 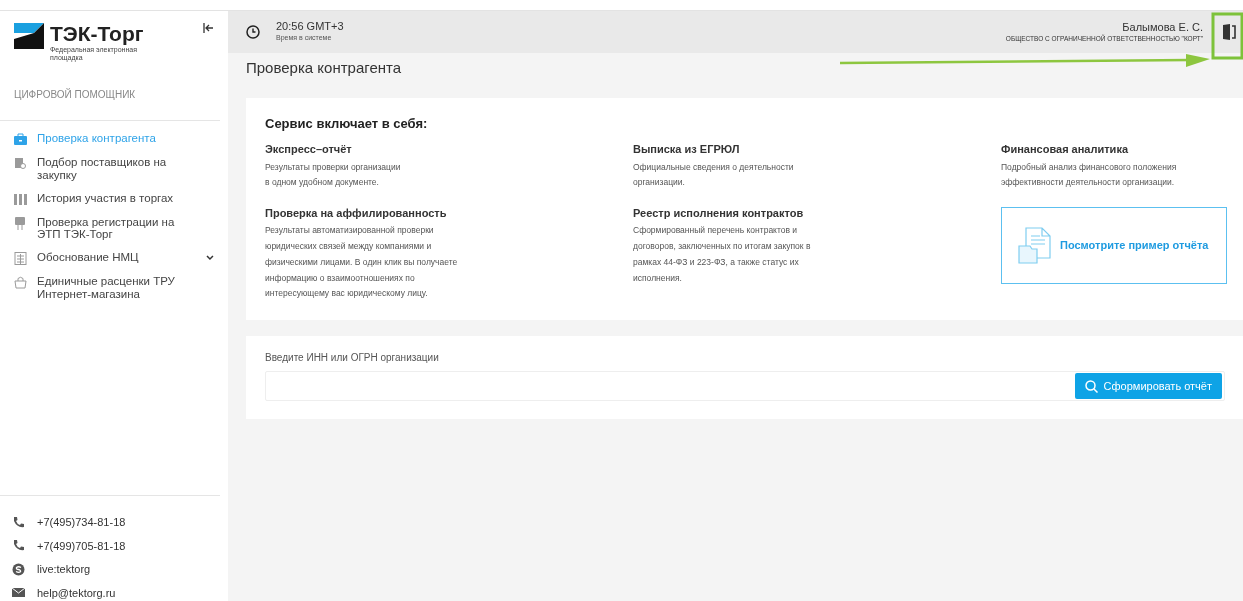 What do you see at coordinates (114, 257) in the screenshot?
I see `sidebar-item: Обоснование НМЦ` at bounding box center [114, 257].